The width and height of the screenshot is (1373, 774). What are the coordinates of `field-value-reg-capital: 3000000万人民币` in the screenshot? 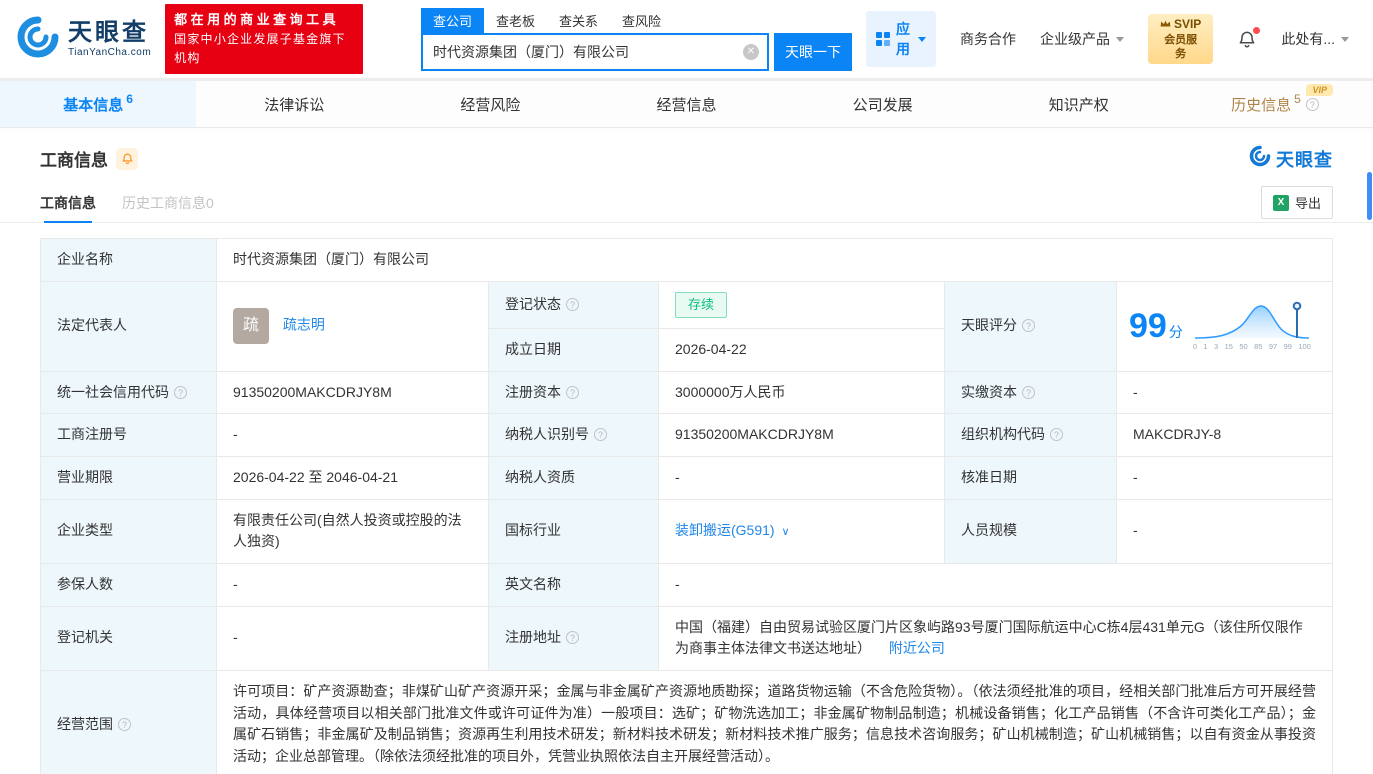 It's located at (801, 392).